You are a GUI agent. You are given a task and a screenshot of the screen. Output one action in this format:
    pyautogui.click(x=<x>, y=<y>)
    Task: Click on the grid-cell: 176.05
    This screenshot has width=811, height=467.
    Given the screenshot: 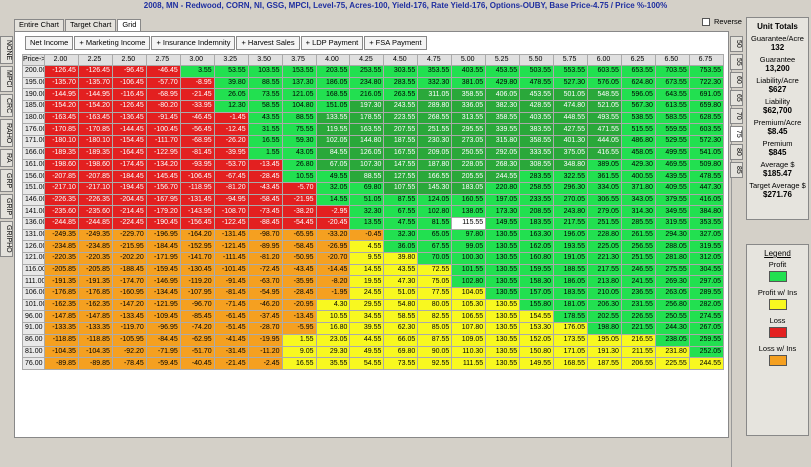 What is the action you would take?
    pyautogui.click(x=570, y=328)
    